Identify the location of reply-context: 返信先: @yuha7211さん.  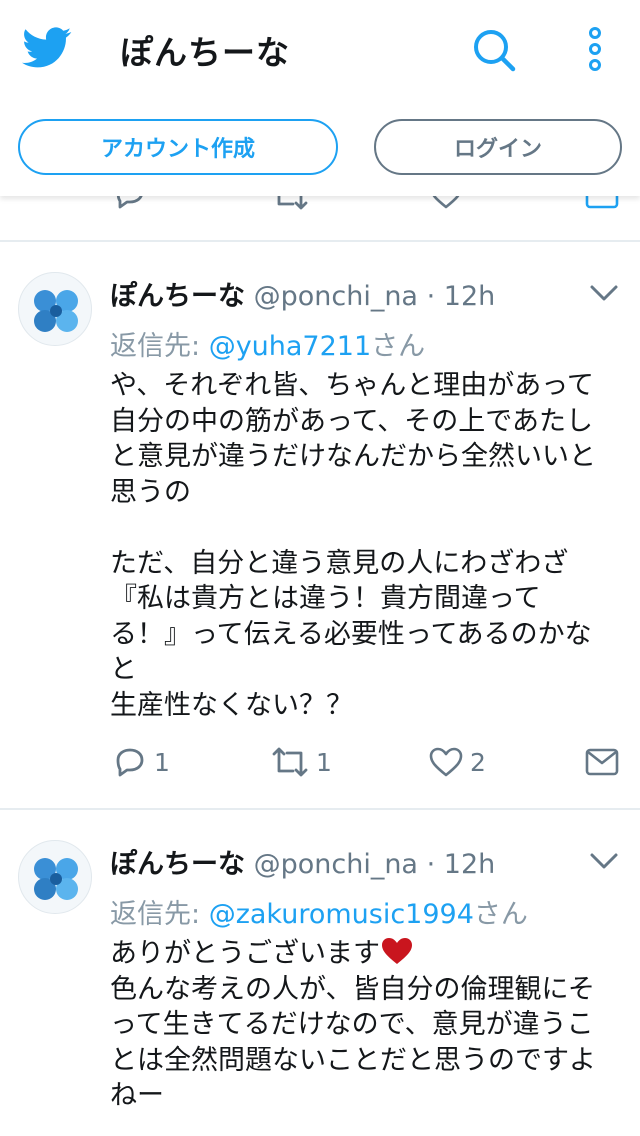
(267, 343).